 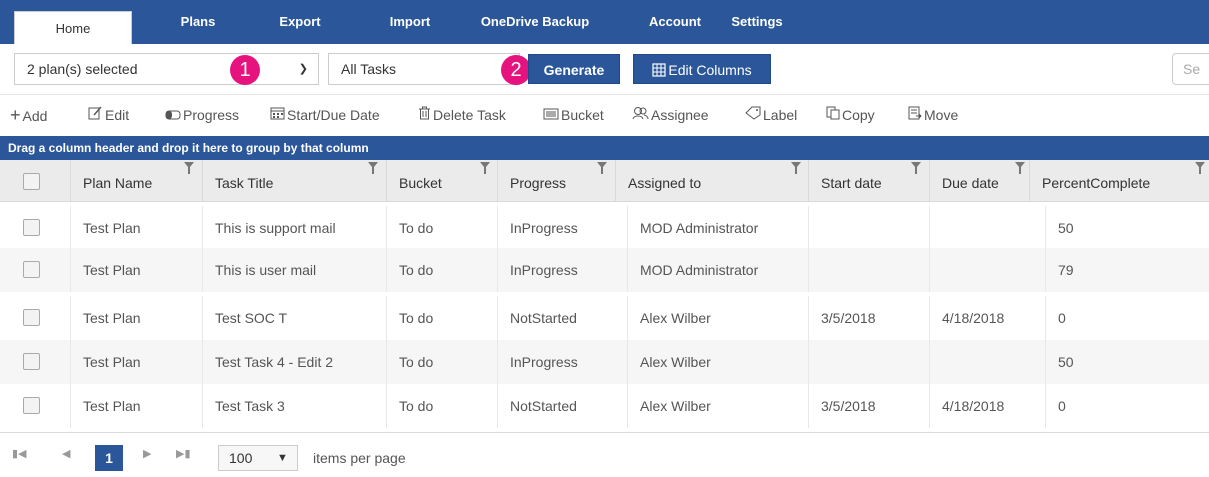 I want to click on cell-task-title: This is user mail, so click(x=259, y=270).